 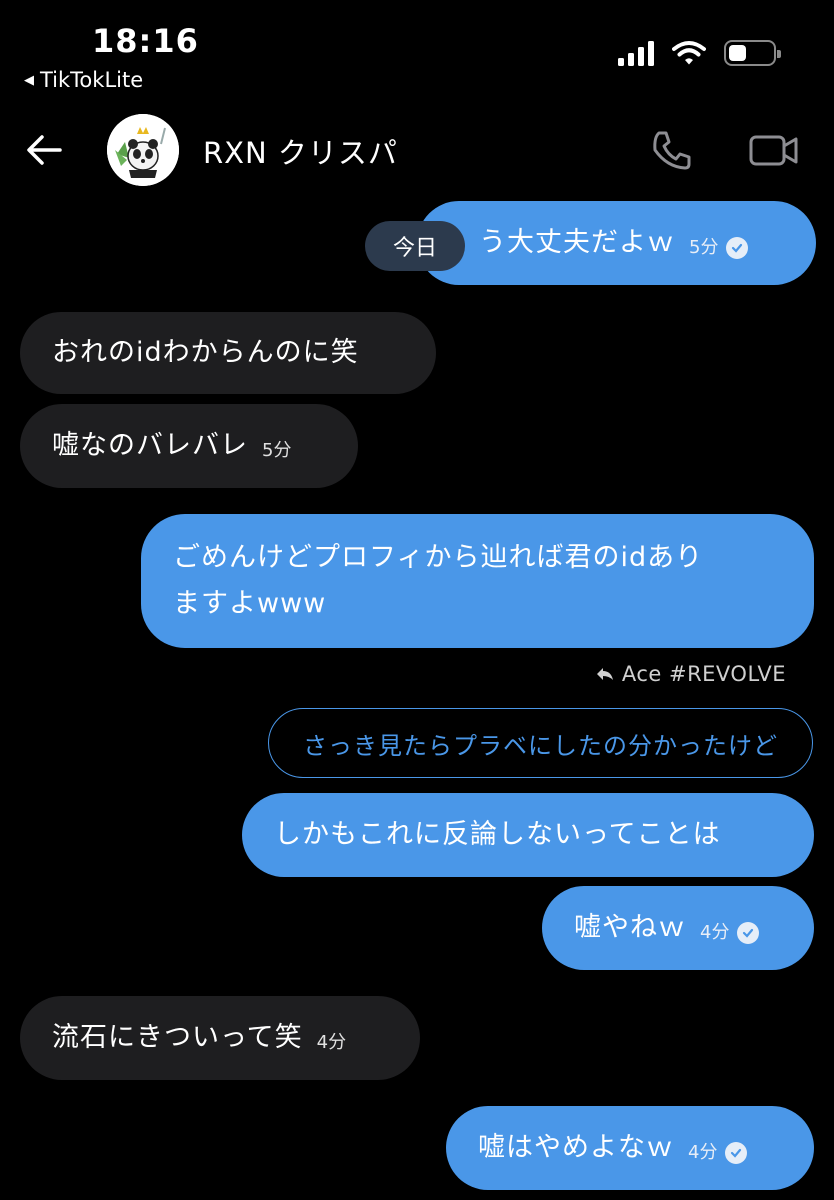 I want to click on back-to-app-link: ◀ TikTokLite, so click(x=83, y=80).